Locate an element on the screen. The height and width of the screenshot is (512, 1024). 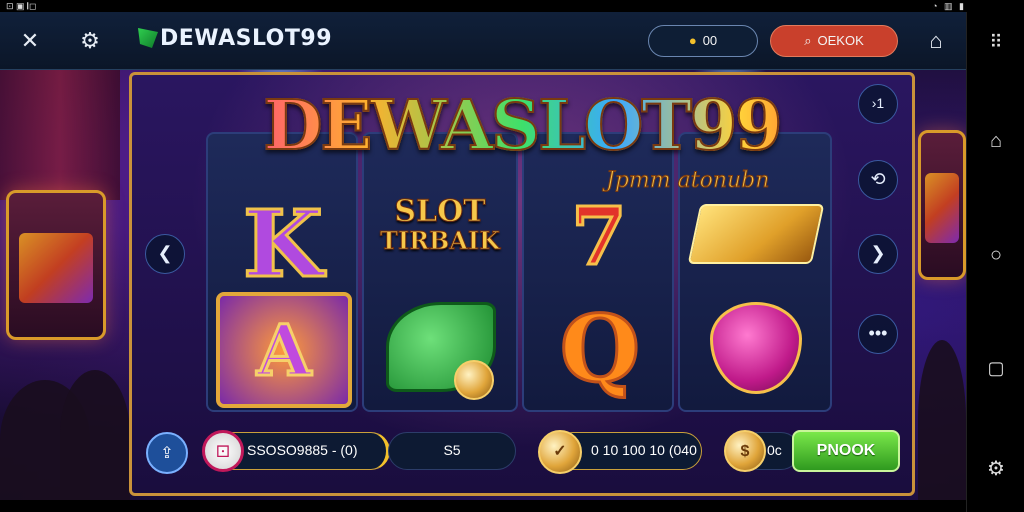
logo-mark-icon is located at coordinates (148, 38).